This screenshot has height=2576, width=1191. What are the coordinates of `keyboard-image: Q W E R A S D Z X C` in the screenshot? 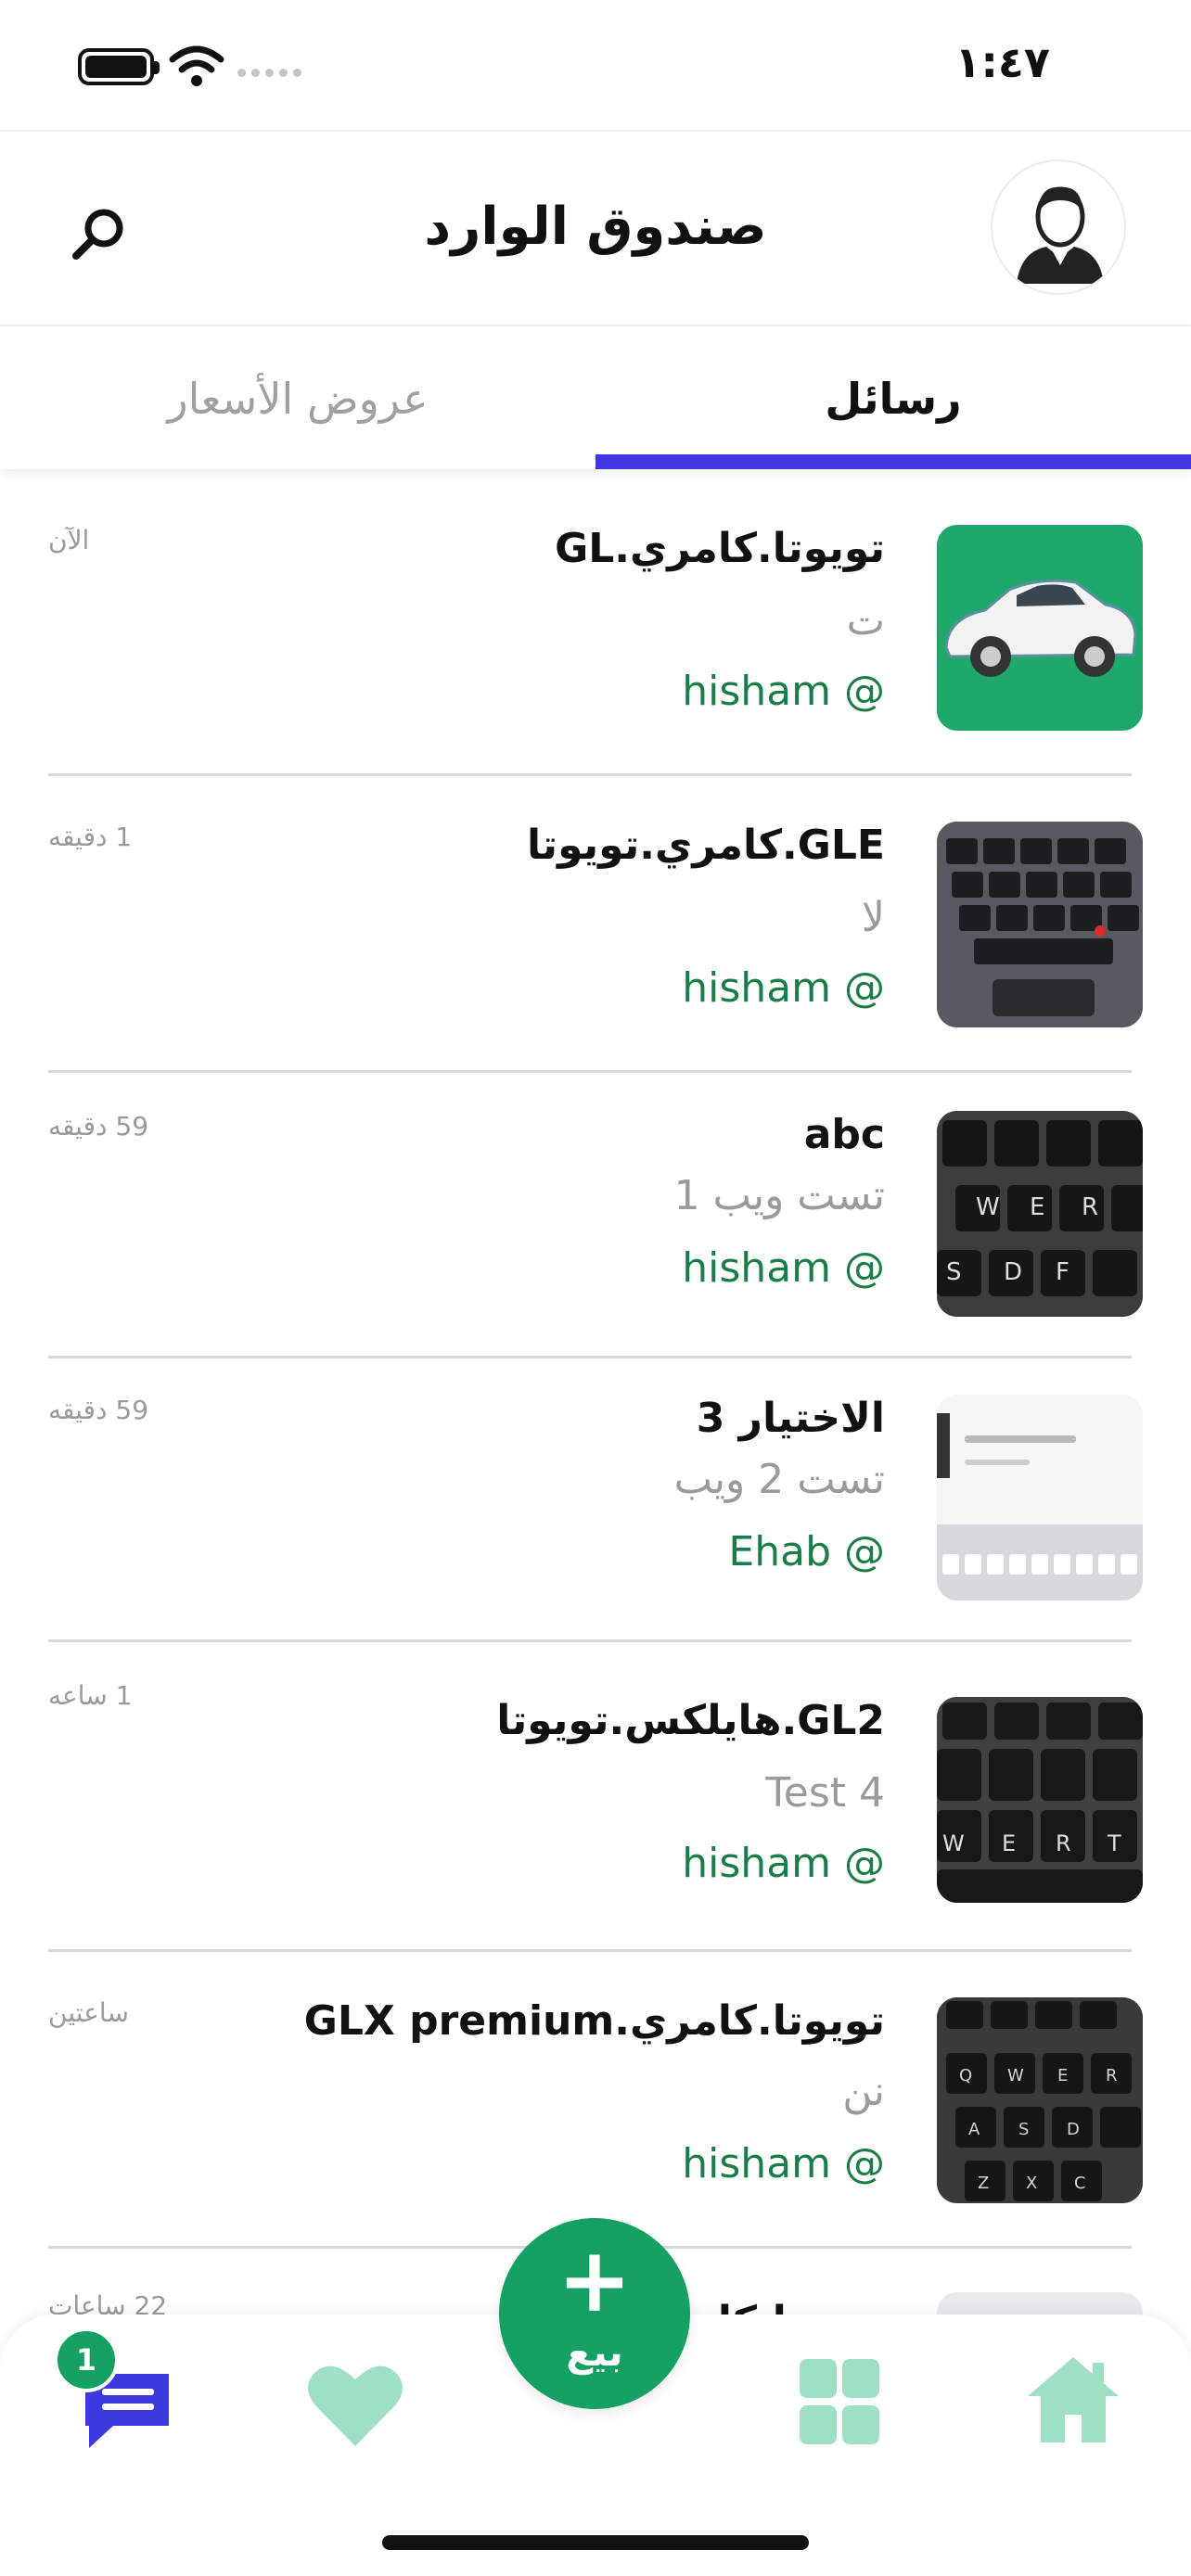 It's located at (1040, 2100).